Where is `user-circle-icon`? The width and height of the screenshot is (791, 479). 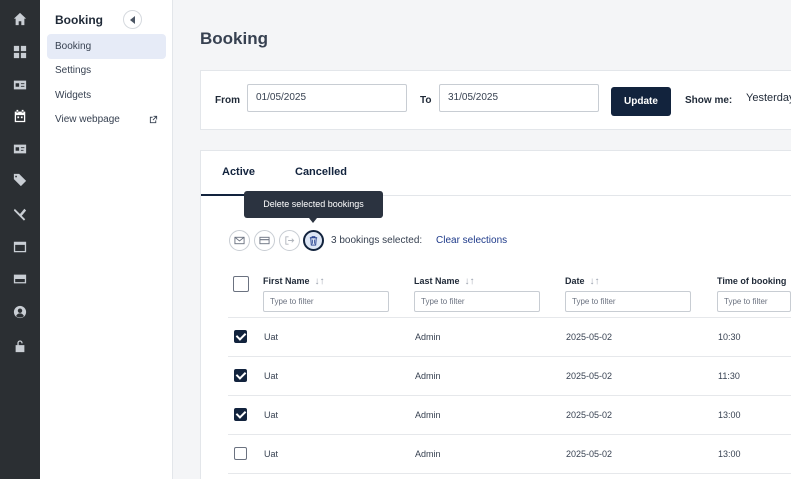 user-circle-icon is located at coordinates (20, 312).